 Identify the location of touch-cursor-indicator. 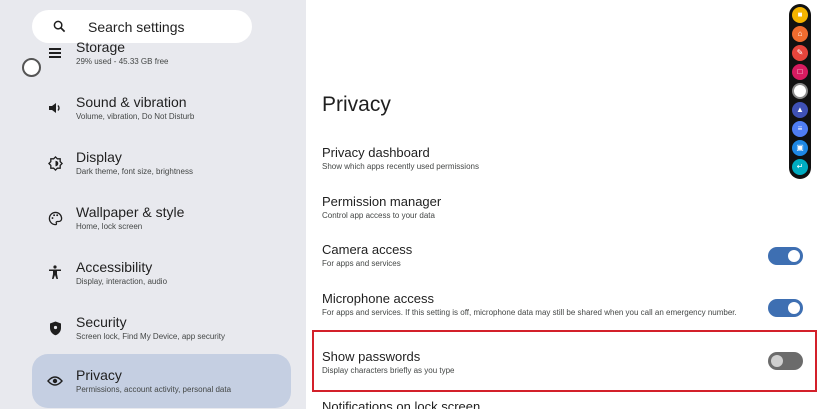
(31, 67).